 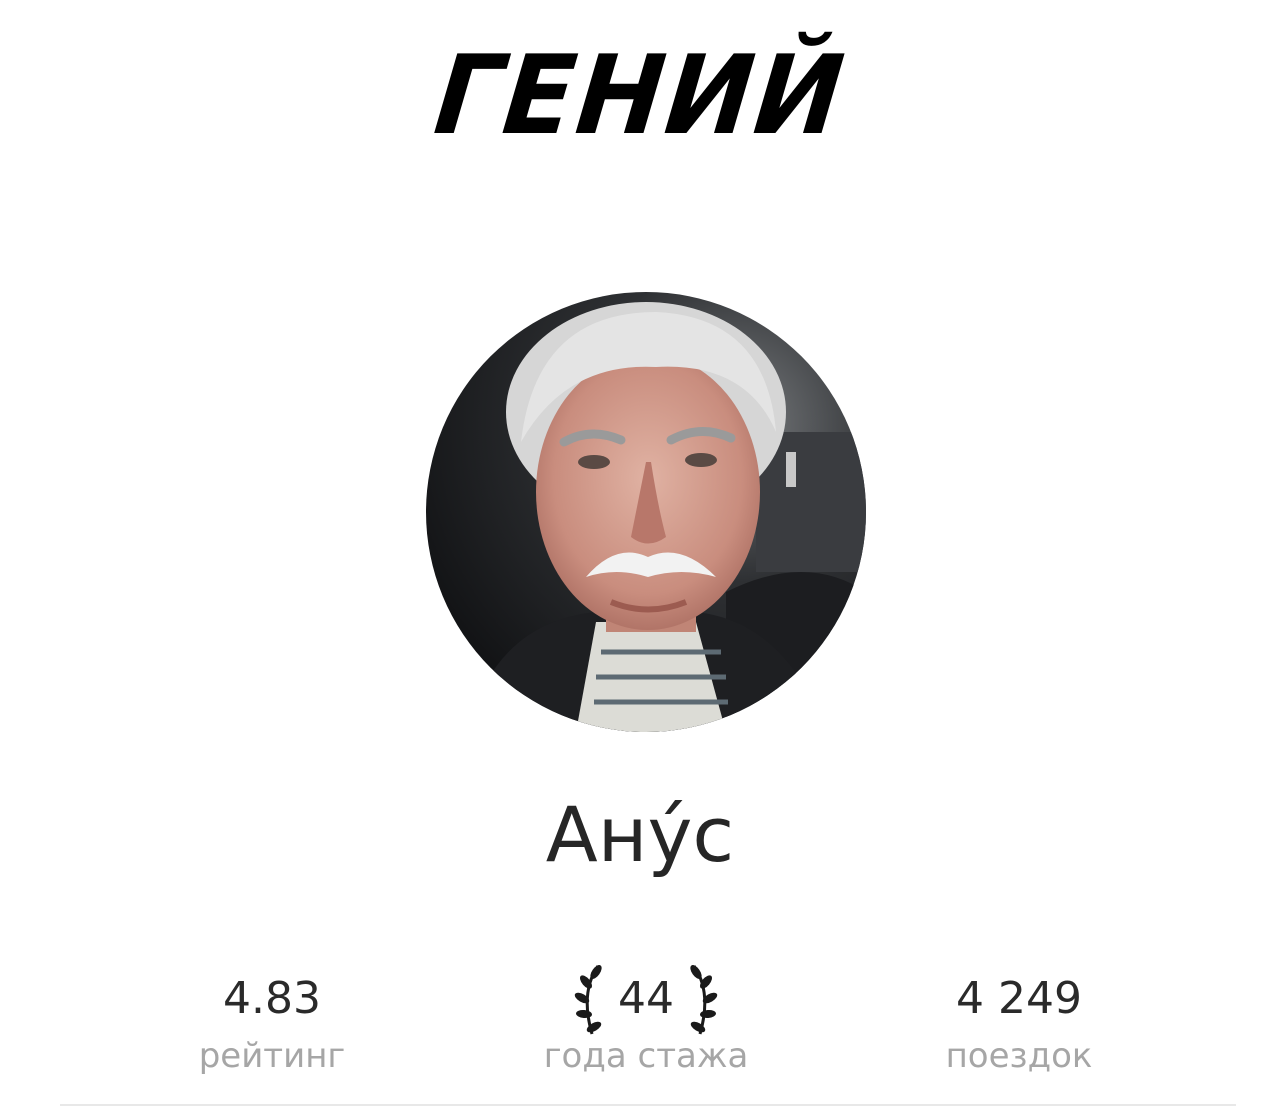 What do you see at coordinates (272, 998) in the screenshot?
I see `rating-value: 4.83` at bounding box center [272, 998].